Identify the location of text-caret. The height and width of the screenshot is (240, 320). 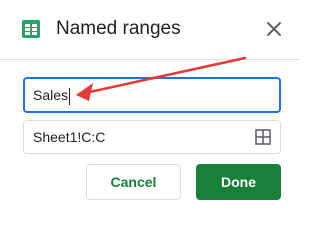
(70, 96).